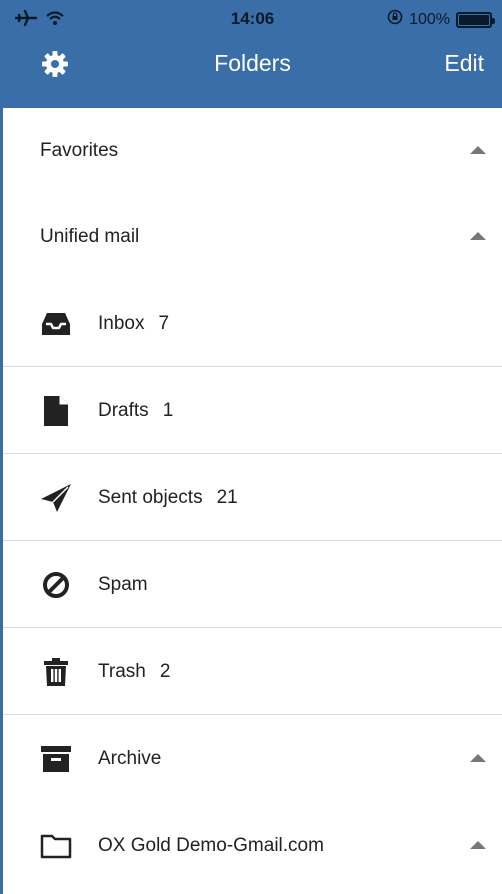 The width and height of the screenshot is (502, 894). I want to click on folder-label: Archive, so click(130, 758).